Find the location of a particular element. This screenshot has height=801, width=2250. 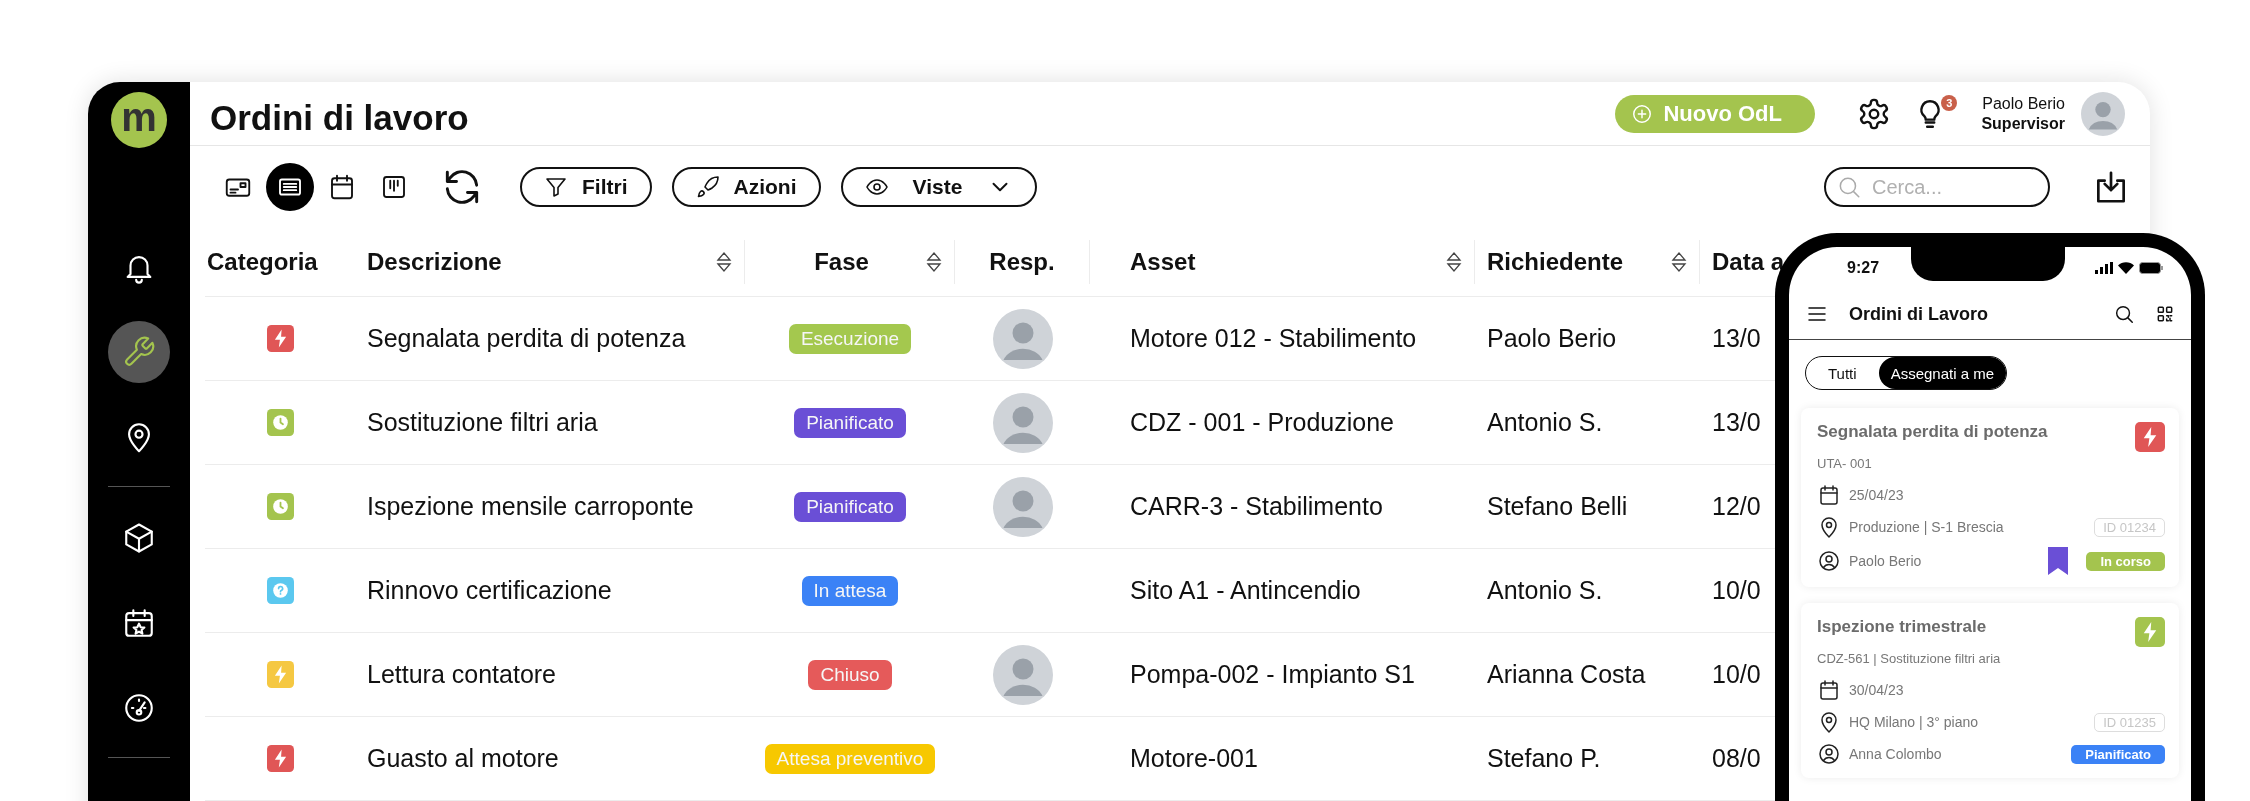

phase-badge: Chiuso is located at coordinates (850, 674).